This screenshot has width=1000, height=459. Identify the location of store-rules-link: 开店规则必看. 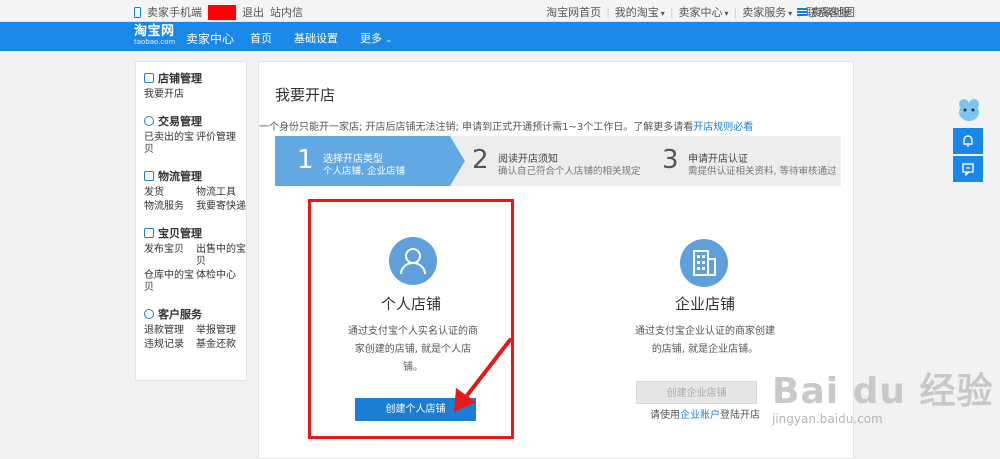
(723, 127).